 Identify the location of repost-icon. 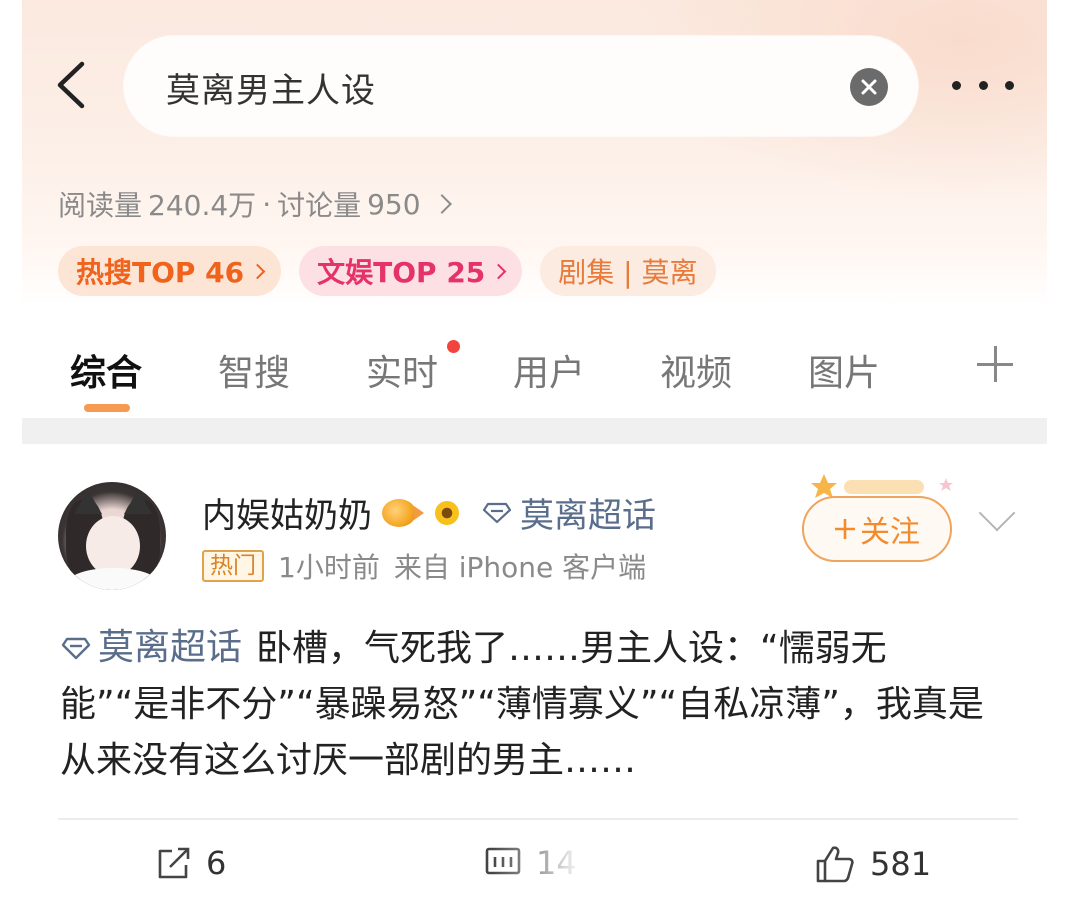
(174, 863).